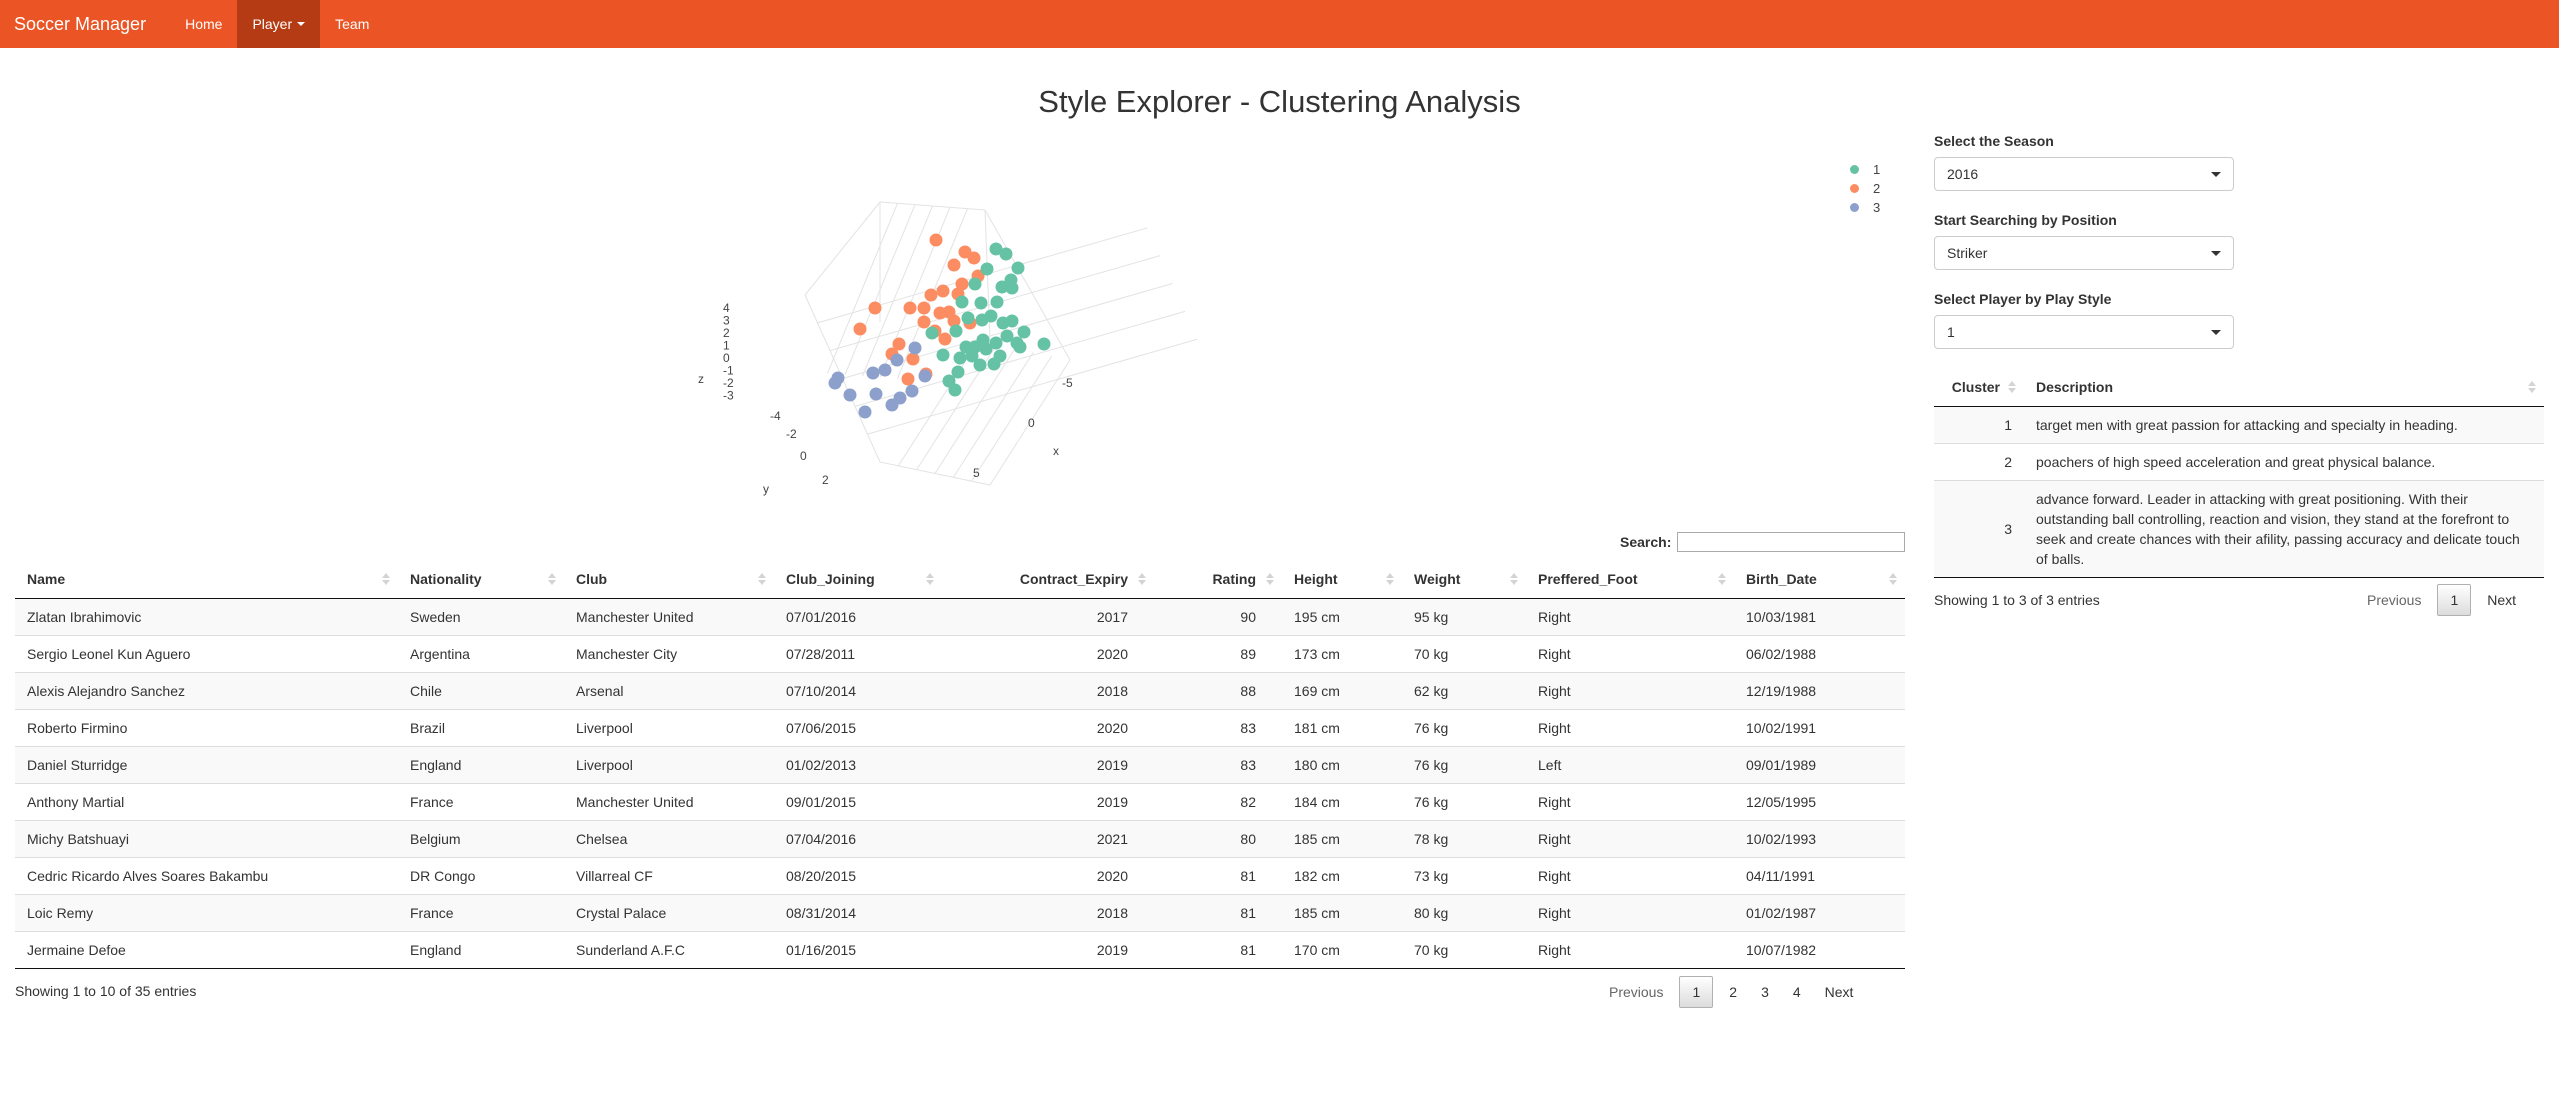 The width and height of the screenshot is (2559, 1111). What do you see at coordinates (669, 690) in the screenshot?
I see `club: Arsenal` at bounding box center [669, 690].